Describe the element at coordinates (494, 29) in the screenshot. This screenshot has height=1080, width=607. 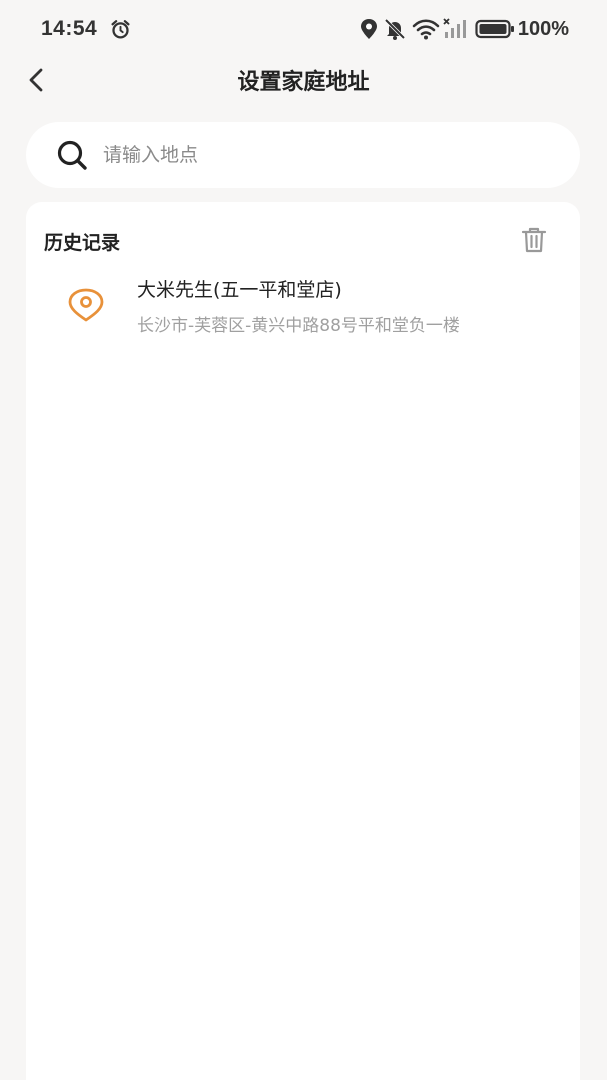
I see `battery-icon` at that location.